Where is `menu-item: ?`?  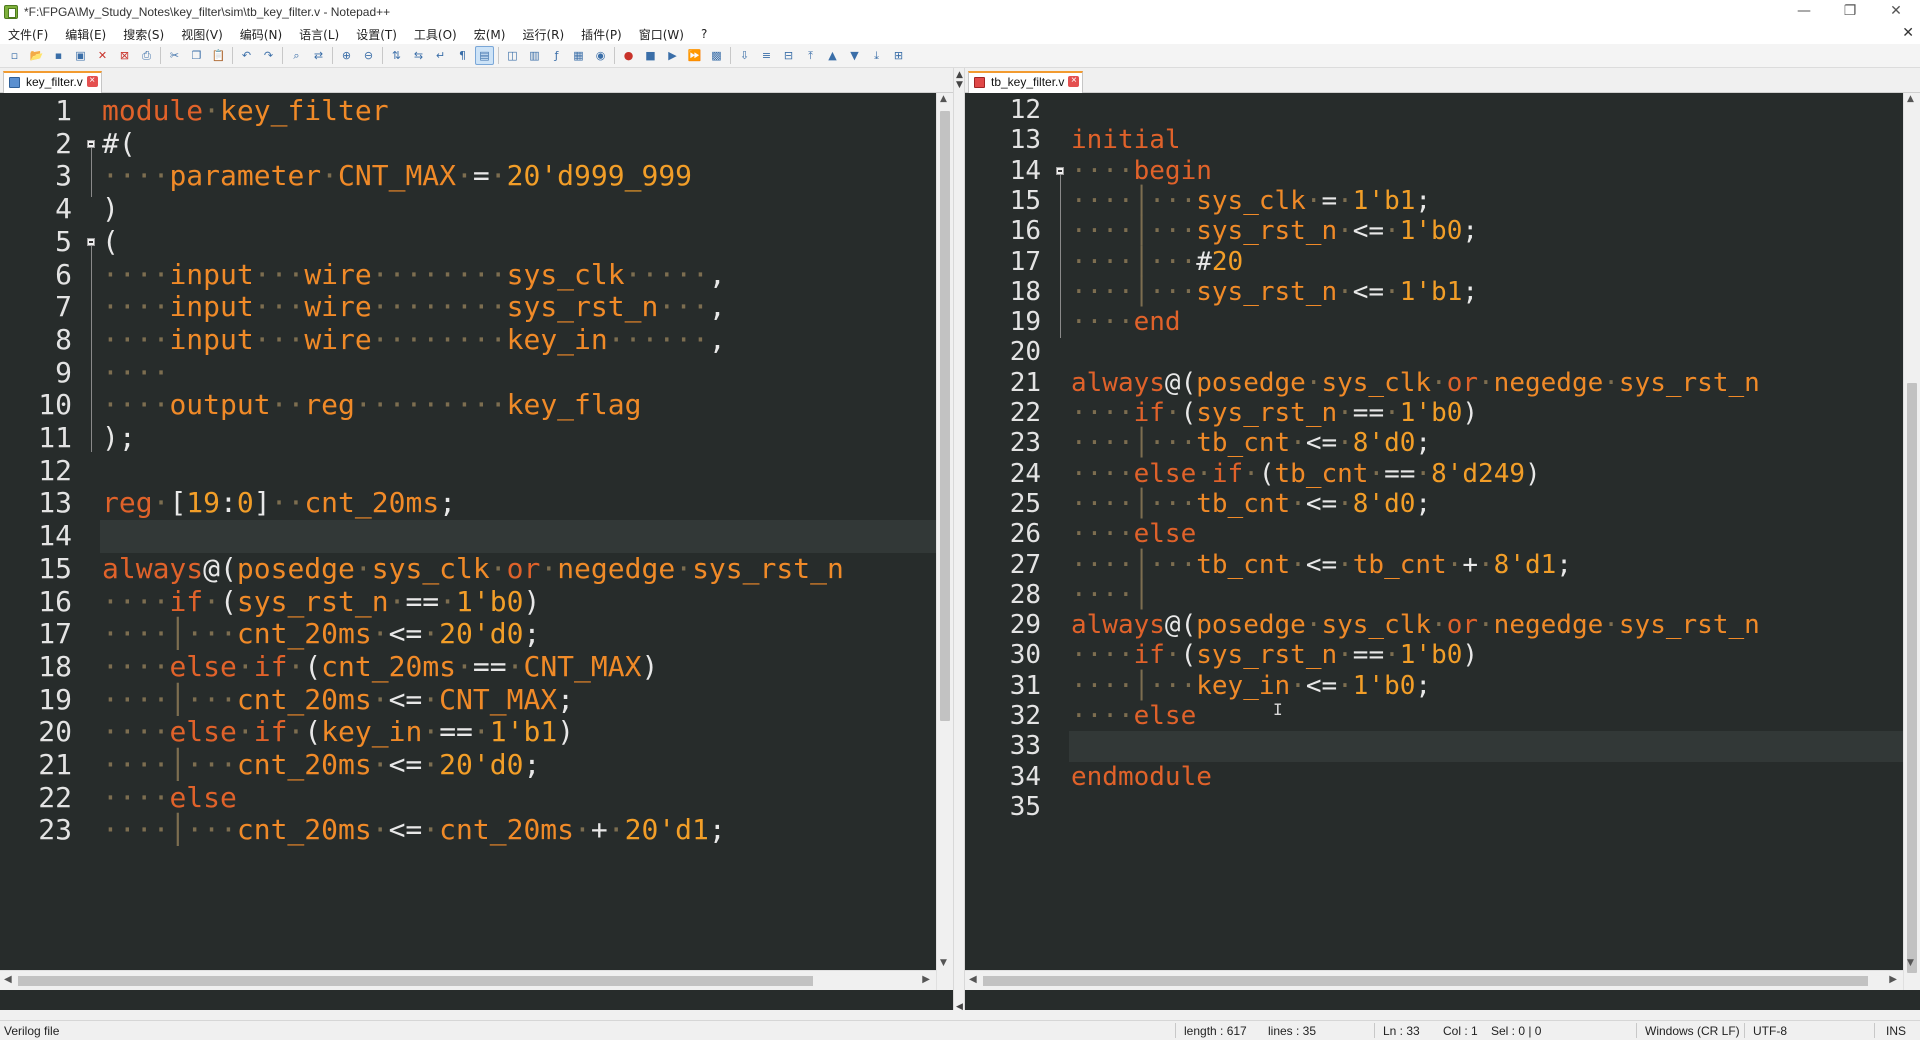
menu-item: ? is located at coordinates (704, 34).